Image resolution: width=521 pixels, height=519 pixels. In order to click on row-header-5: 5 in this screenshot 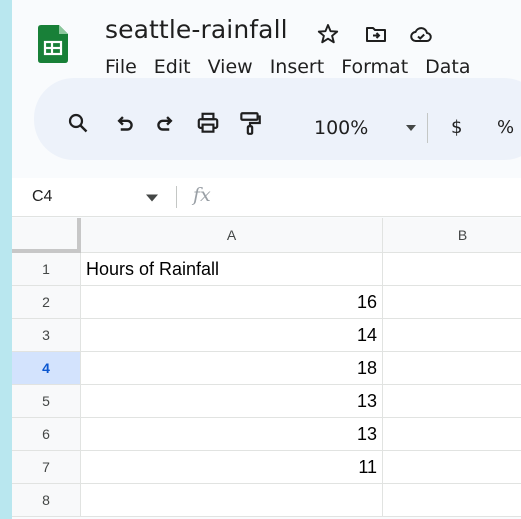, I will do `click(46, 401)`.